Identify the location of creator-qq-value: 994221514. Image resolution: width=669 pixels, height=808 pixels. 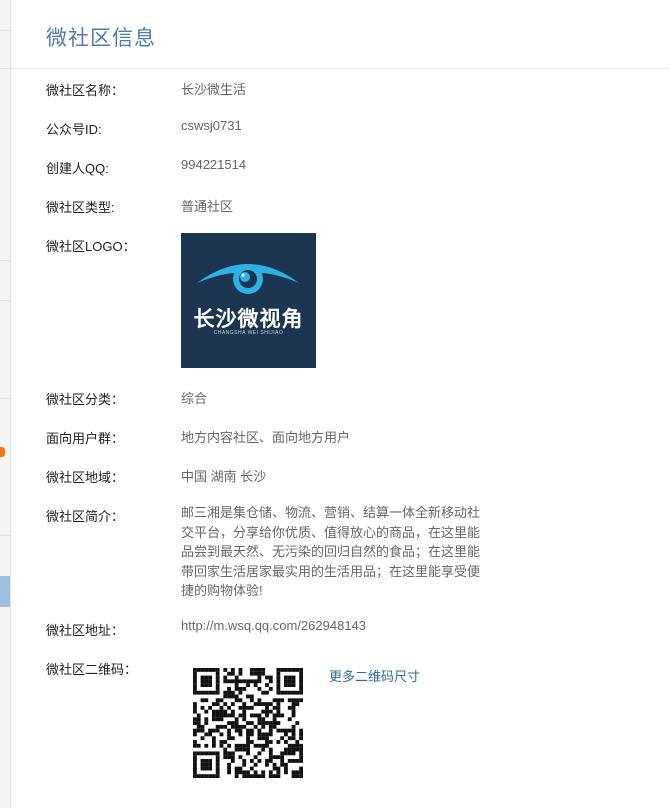
(214, 164).